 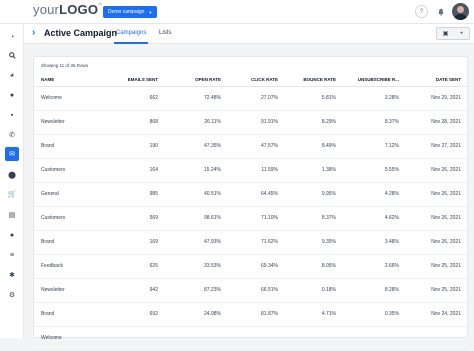 What do you see at coordinates (139, 290) in the screenshot?
I see `cell-emails-sent: 942` at bounding box center [139, 290].